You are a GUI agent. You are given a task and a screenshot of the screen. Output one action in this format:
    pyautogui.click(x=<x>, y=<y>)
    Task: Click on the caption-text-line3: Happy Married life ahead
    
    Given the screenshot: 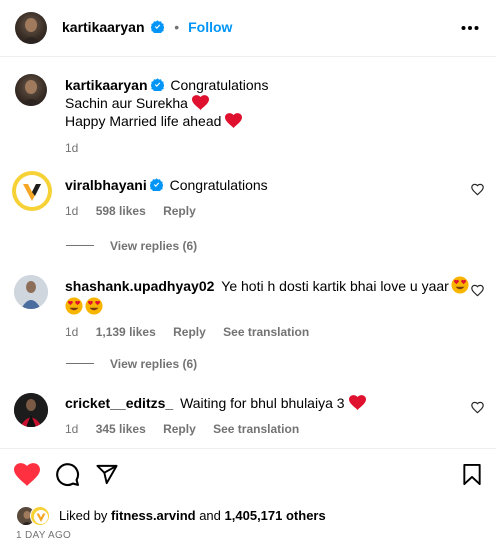 What is the action you would take?
    pyautogui.click(x=143, y=121)
    